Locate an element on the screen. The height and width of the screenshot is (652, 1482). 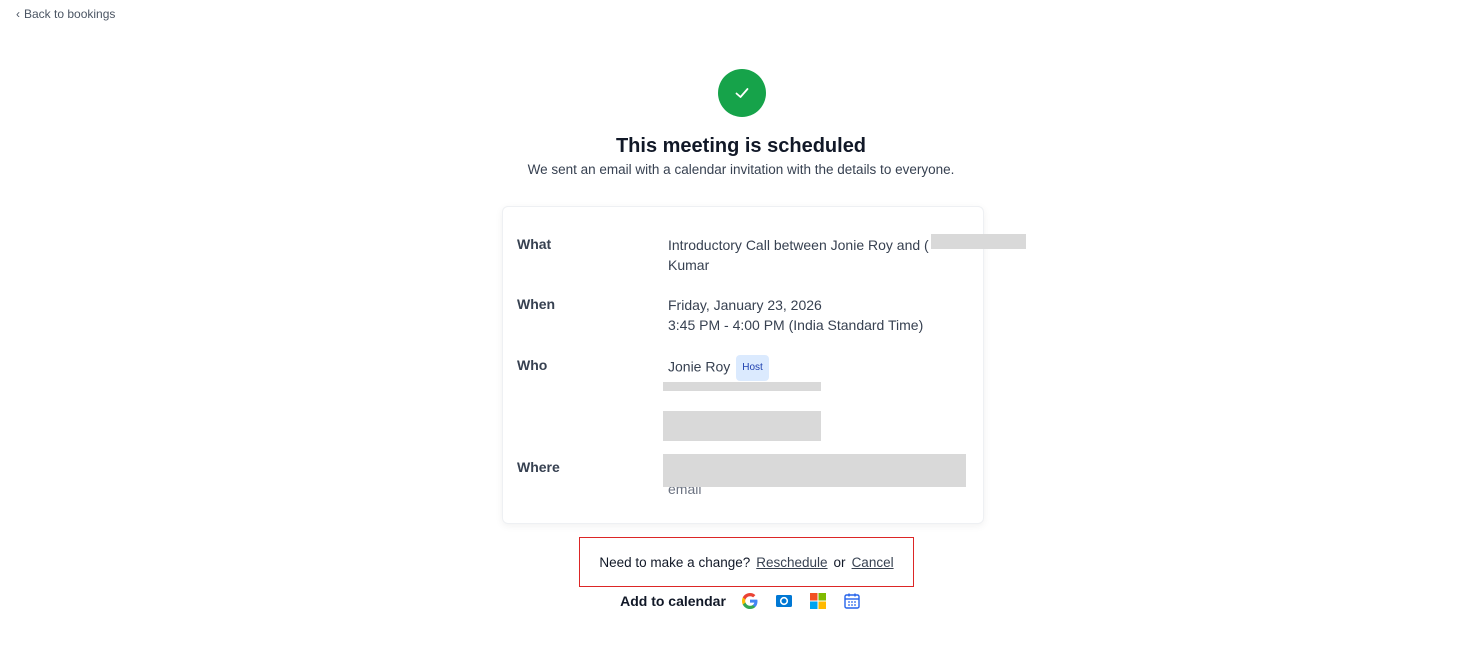
page-title: This meeting is scheduled is located at coordinates (741, 146).